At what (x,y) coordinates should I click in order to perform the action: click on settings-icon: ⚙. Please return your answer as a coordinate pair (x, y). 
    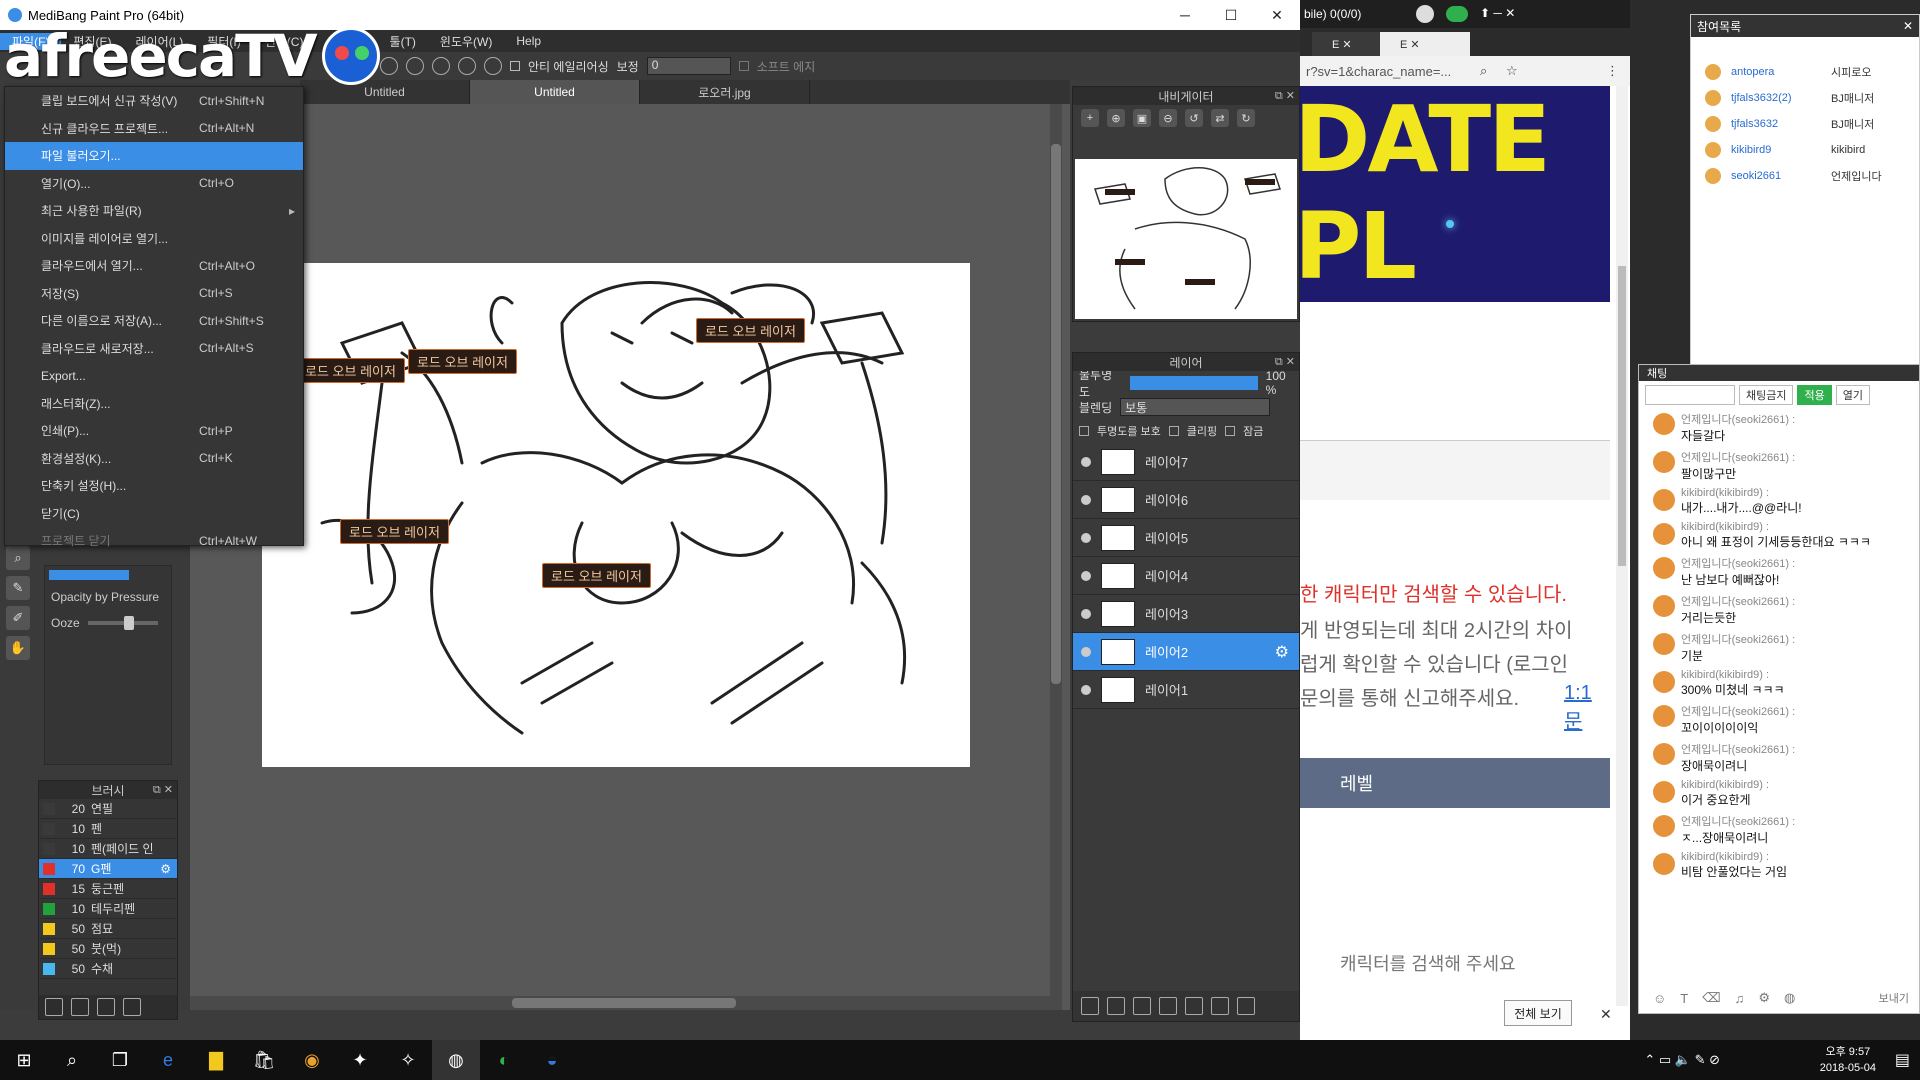
    Looking at the image, I should click on (1764, 998).